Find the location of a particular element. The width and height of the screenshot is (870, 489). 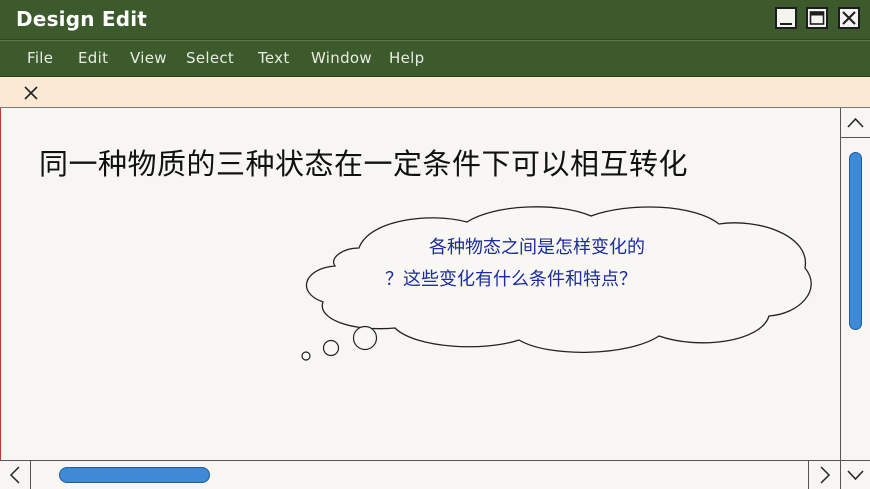

menu-help: Help is located at coordinates (406, 58).